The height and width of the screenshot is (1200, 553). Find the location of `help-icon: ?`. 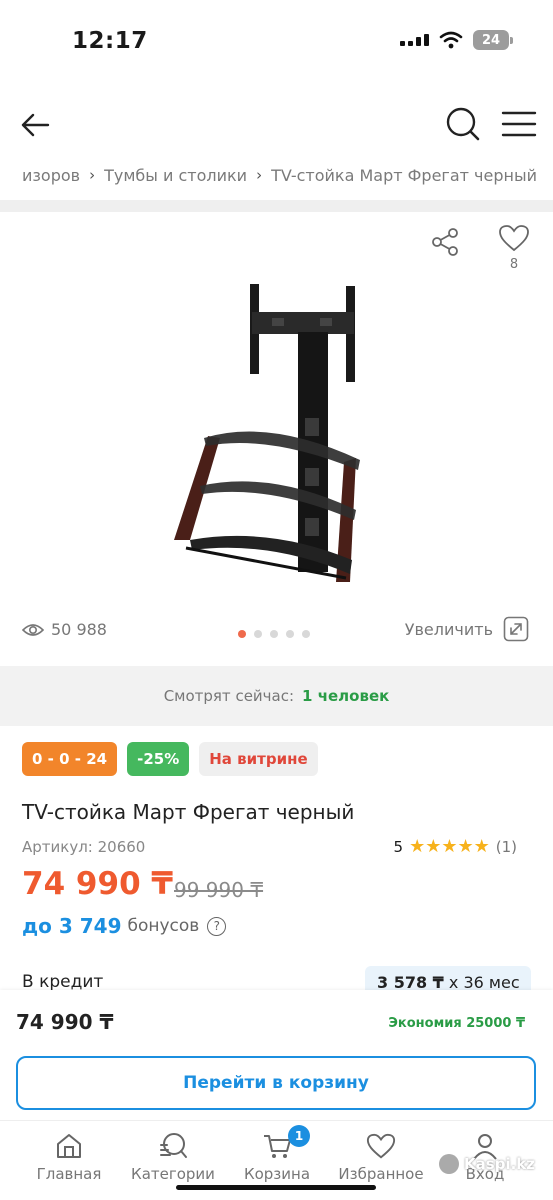

help-icon: ? is located at coordinates (217, 926).